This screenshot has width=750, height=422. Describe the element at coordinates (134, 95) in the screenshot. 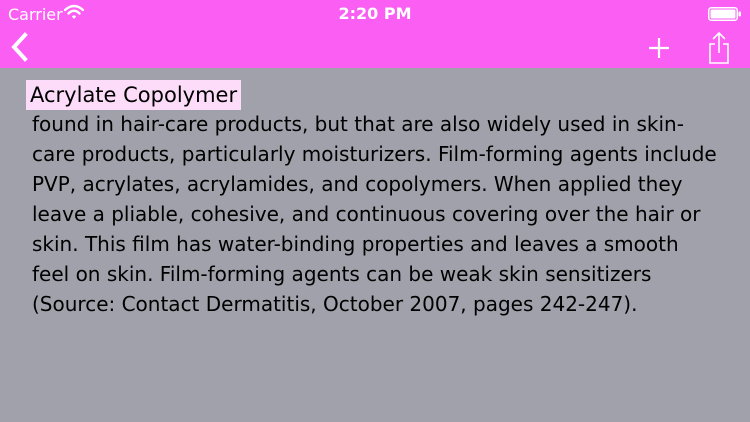

I see `ingredient-title: Acrylate Copolymer` at that location.